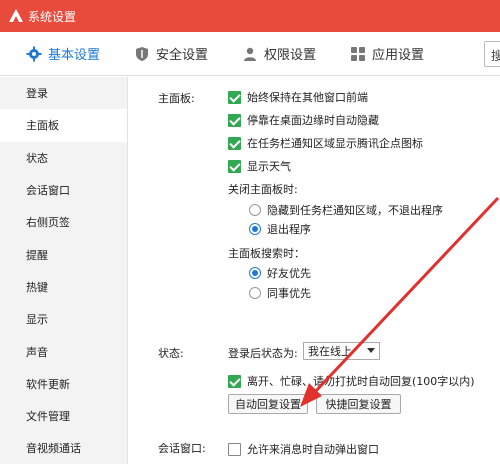  What do you see at coordinates (269, 166) in the screenshot?
I see `checkbox-label: 显示天气` at bounding box center [269, 166].